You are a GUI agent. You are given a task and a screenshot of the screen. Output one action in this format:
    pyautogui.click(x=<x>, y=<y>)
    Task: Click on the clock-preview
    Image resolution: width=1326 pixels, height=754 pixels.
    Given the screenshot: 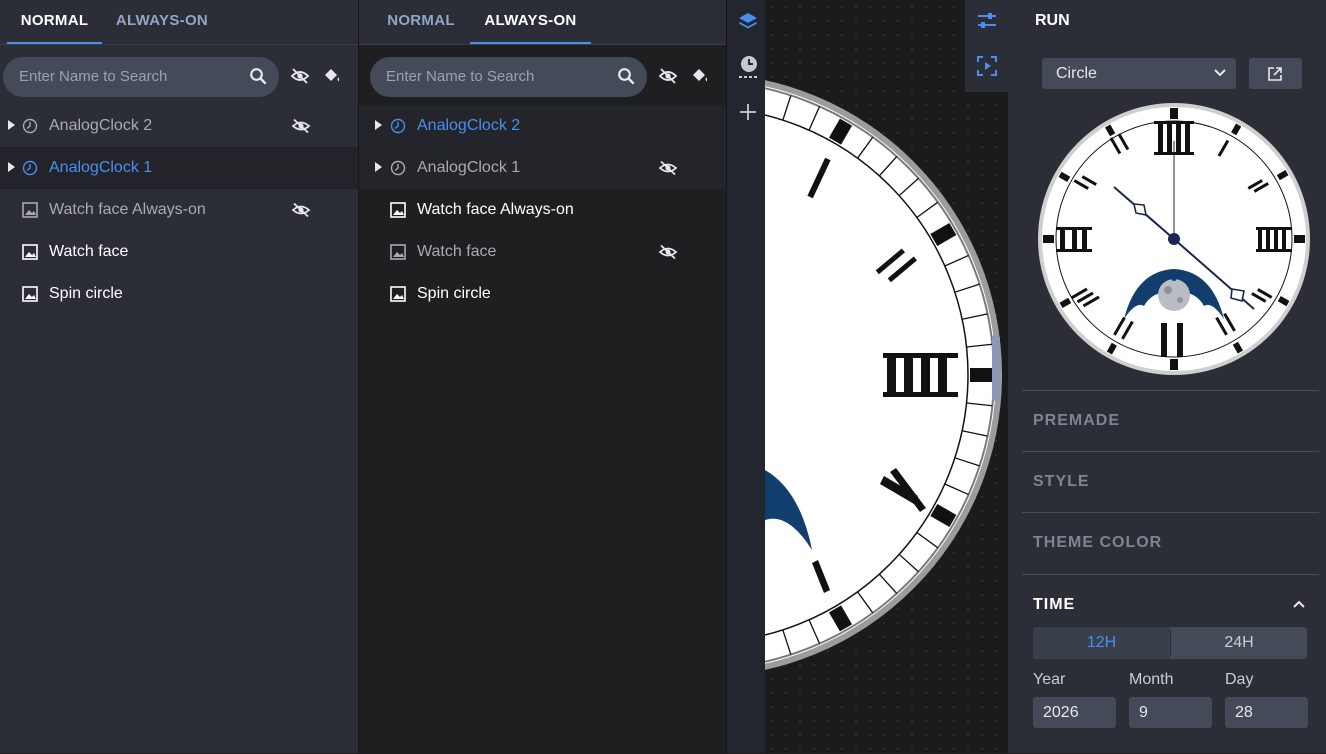 What is the action you would take?
    pyautogui.click(x=1174, y=239)
    